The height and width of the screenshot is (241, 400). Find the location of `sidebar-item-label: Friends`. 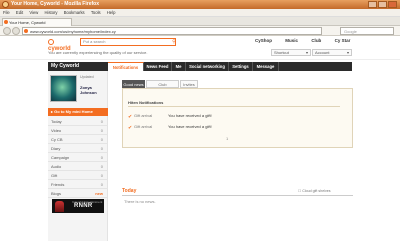

sidebar-item-label: Friends is located at coordinates (58, 184).